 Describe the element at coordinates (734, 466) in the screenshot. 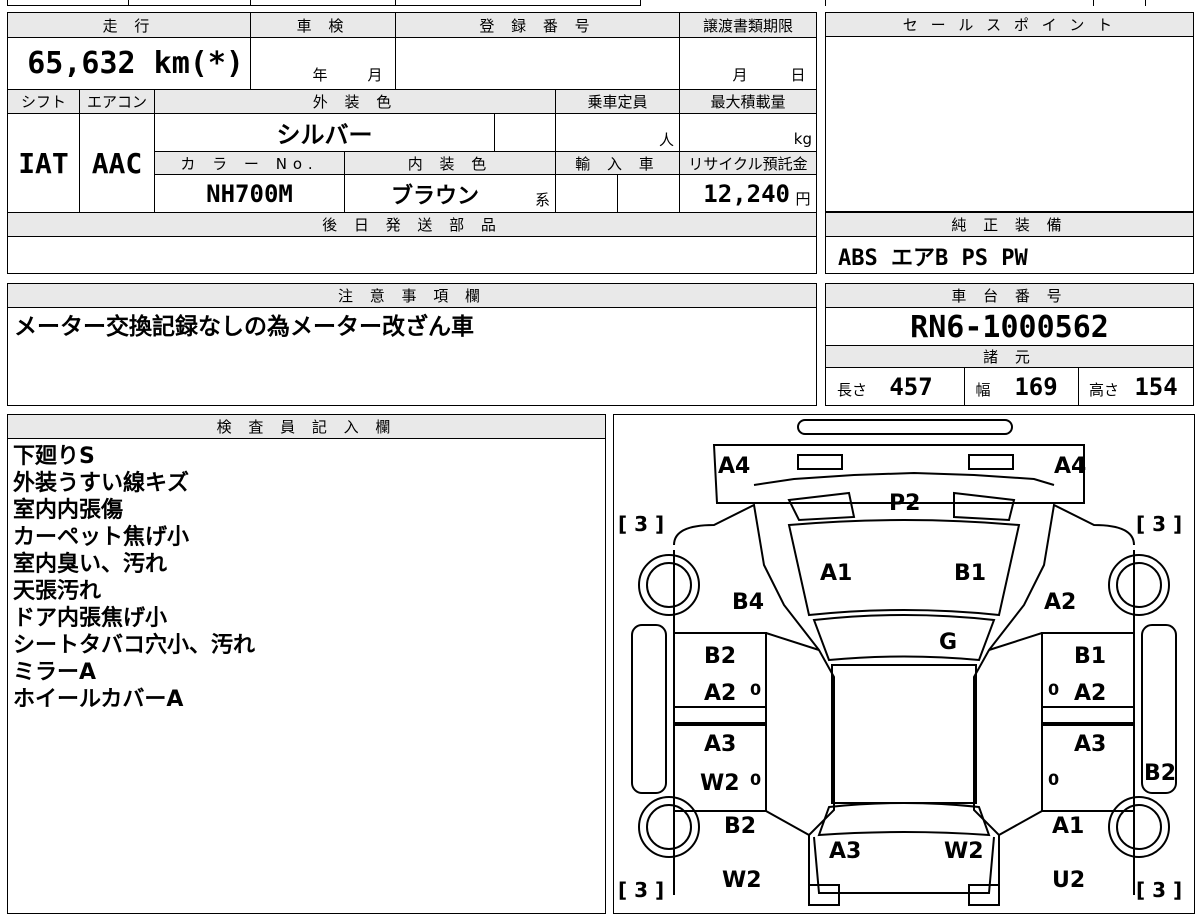

I see `mark-front-left: A4` at that location.